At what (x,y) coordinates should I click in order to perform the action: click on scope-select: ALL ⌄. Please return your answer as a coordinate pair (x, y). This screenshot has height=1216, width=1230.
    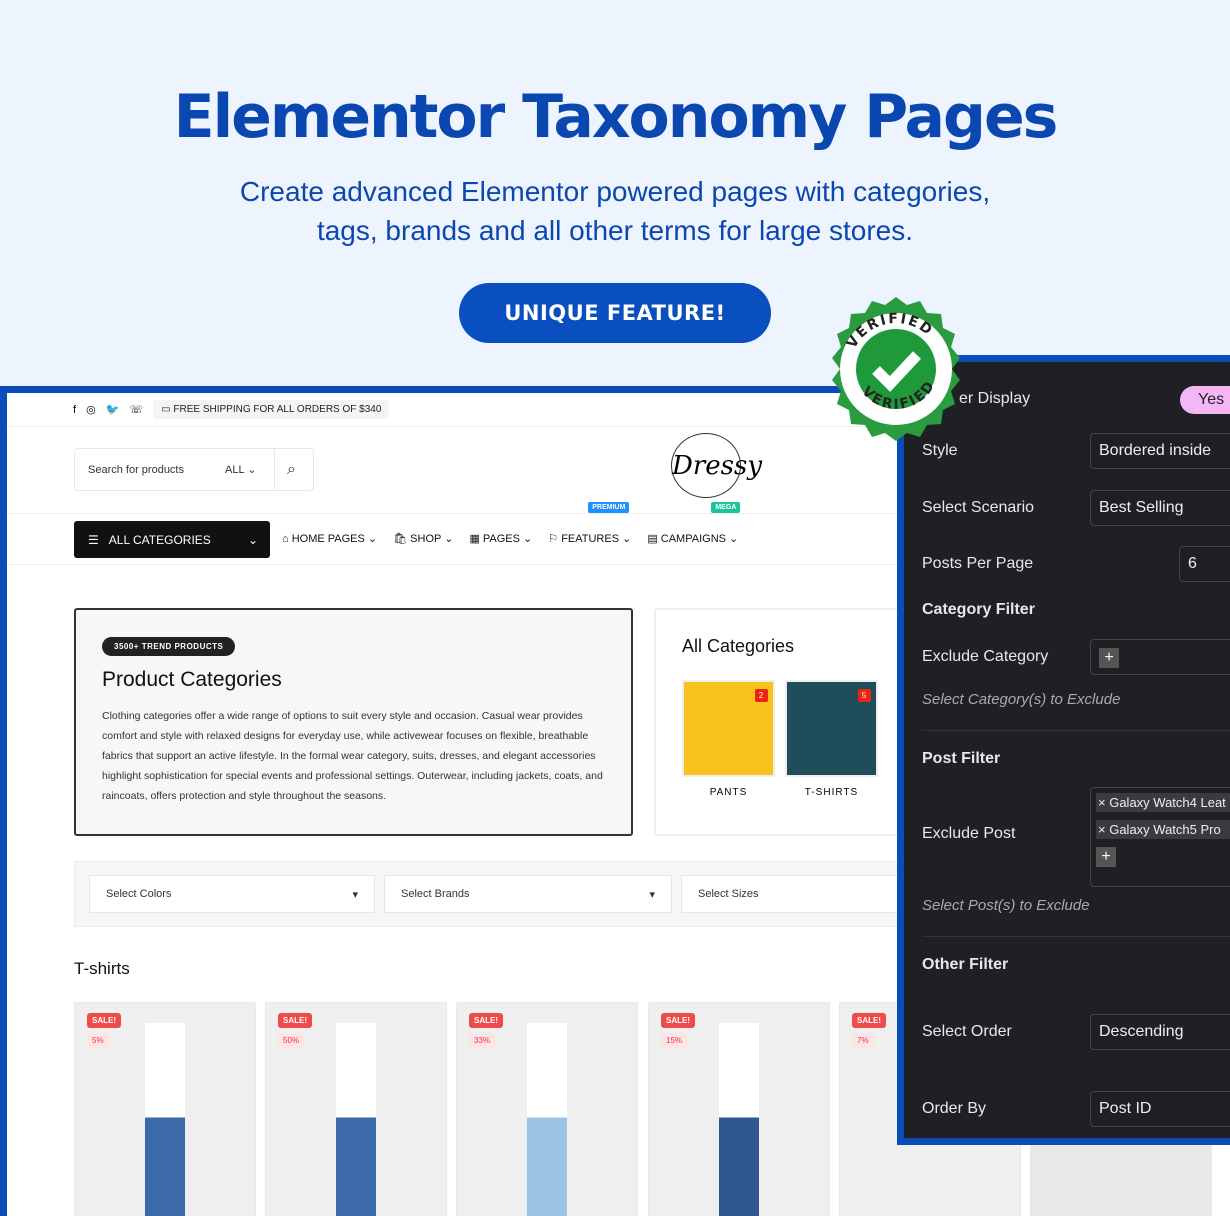
    Looking at the image, I should click on (249, 469).